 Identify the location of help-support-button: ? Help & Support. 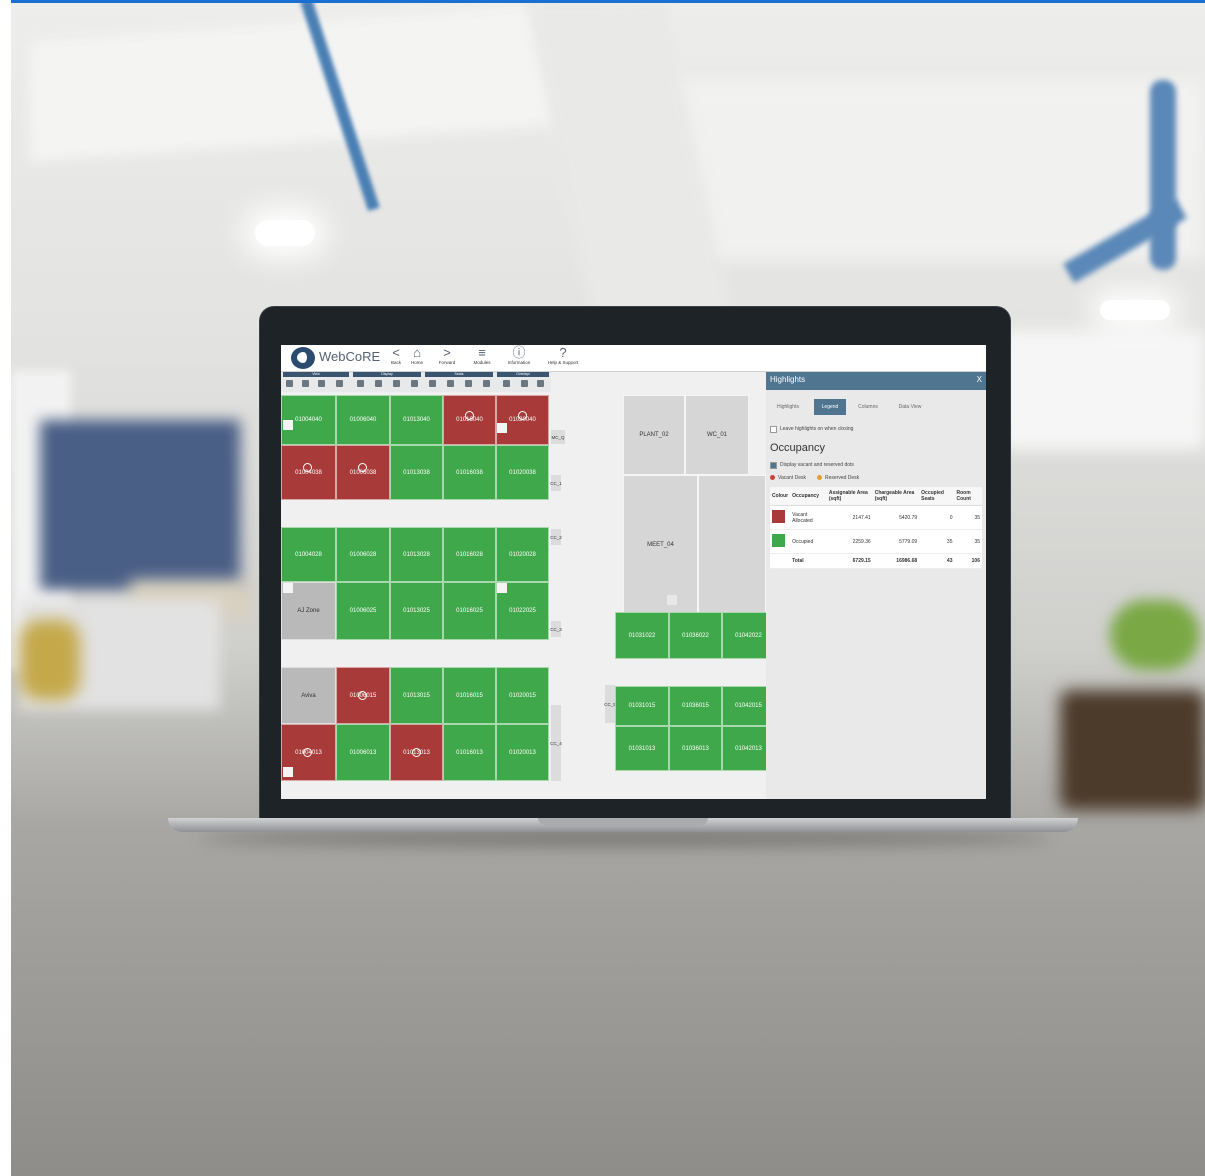
(563, 358).